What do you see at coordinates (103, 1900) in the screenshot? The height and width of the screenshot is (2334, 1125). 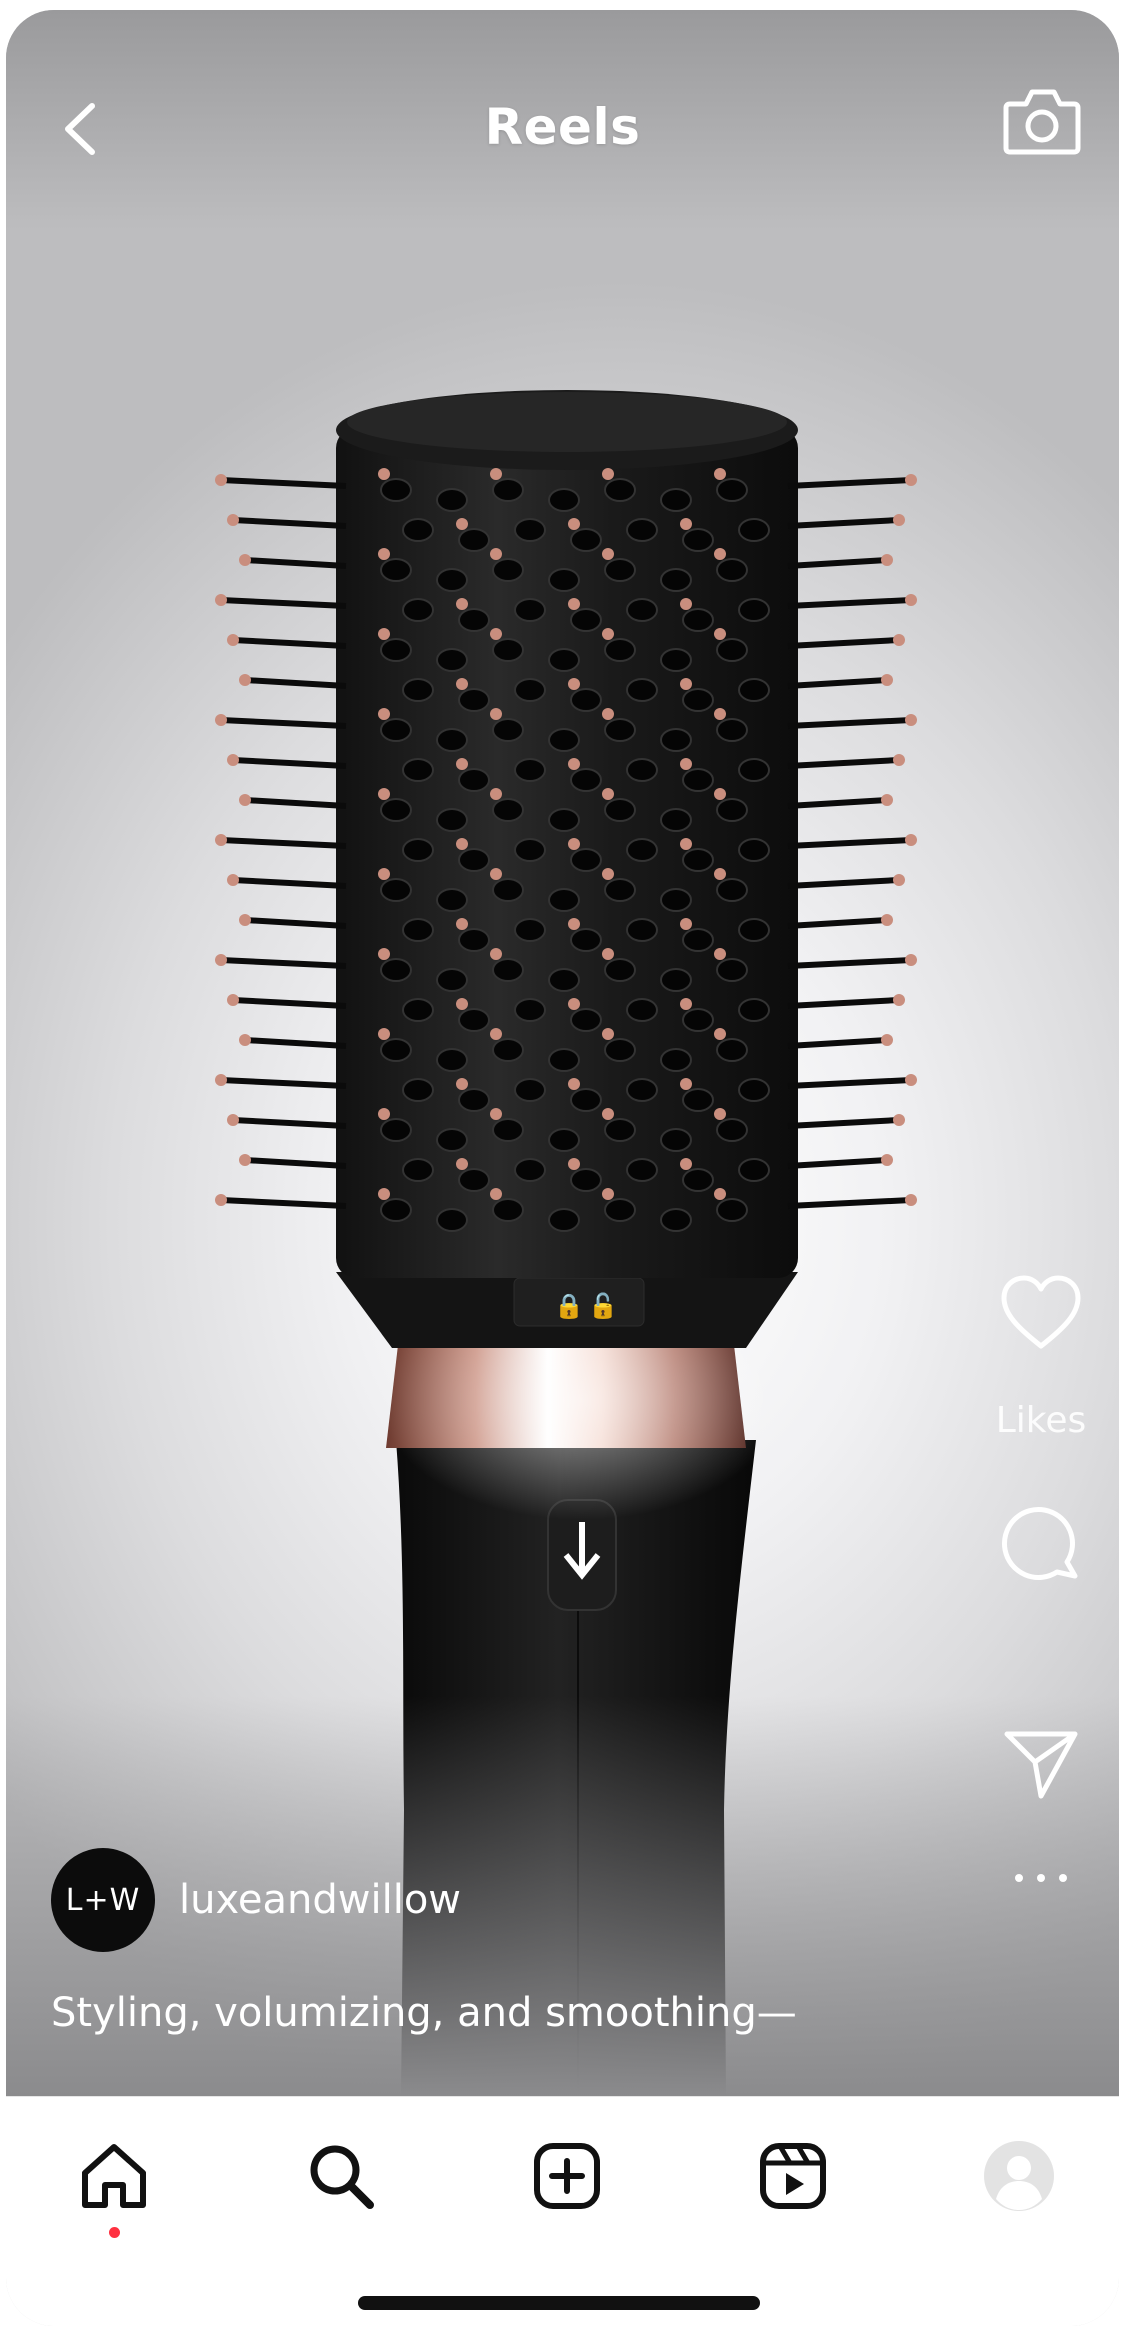 I see `author-avatar: L+W` at bounding box center [103, 1900].